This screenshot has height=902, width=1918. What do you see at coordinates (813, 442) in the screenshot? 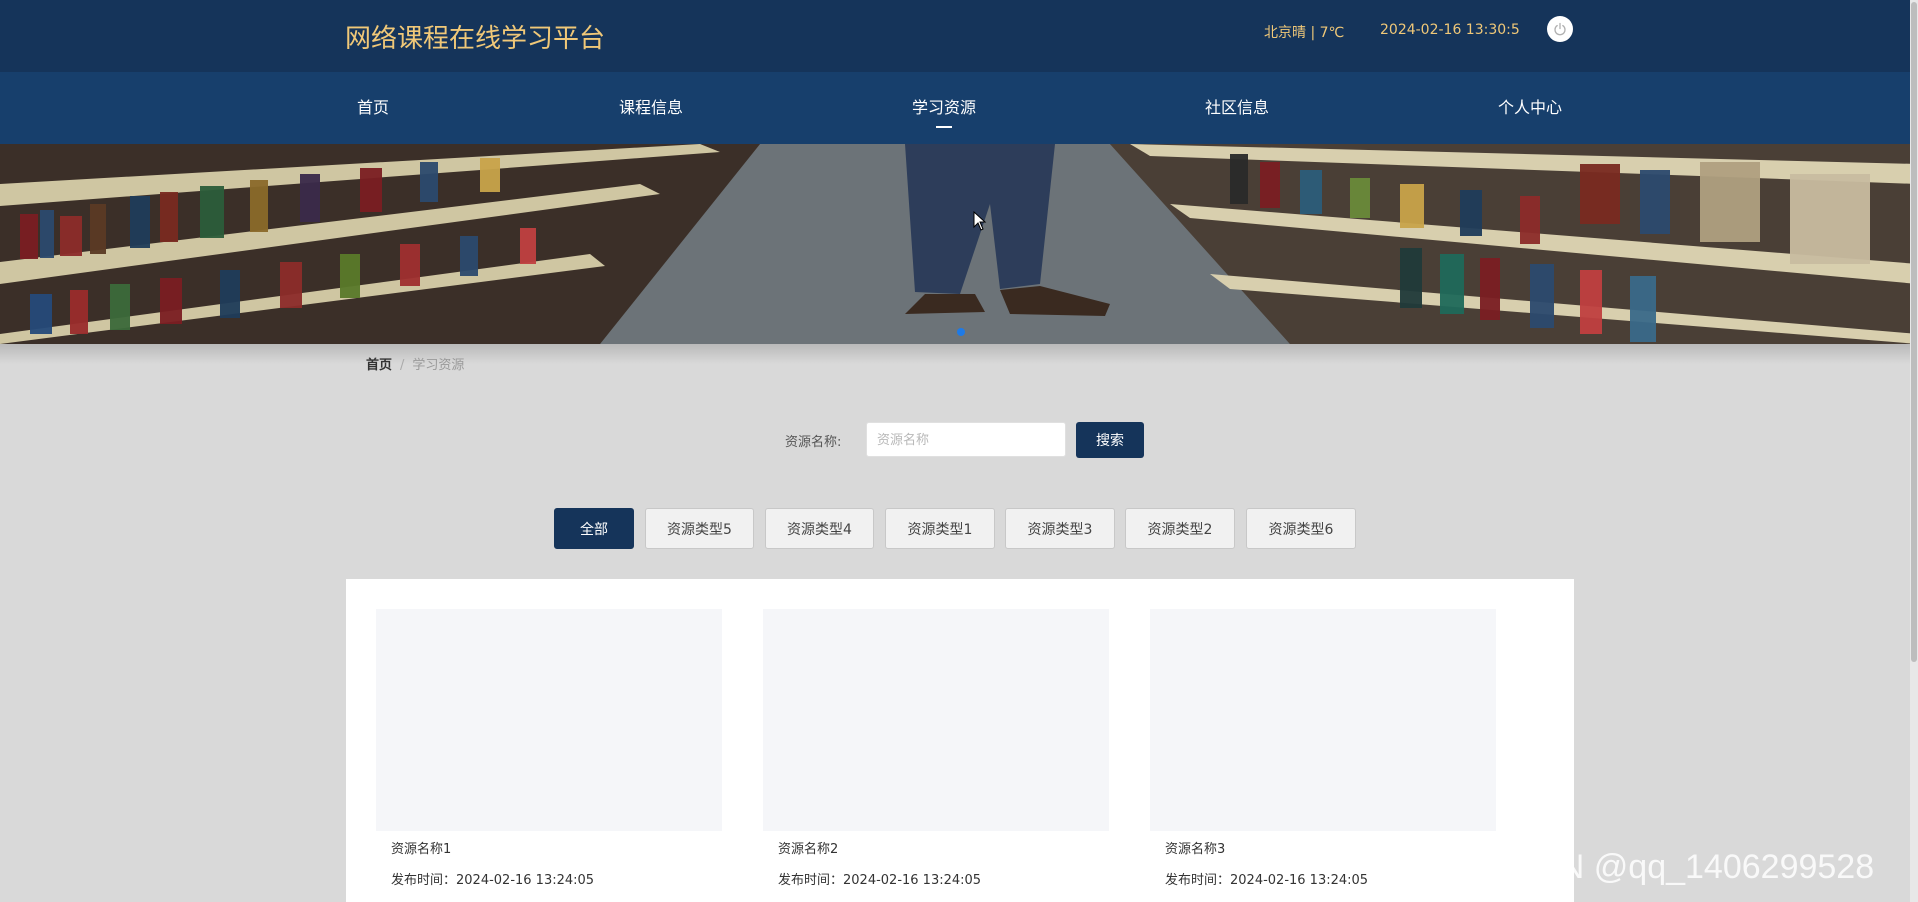
I see `search-label: 资源名称:` at bounding box center [813, 442].